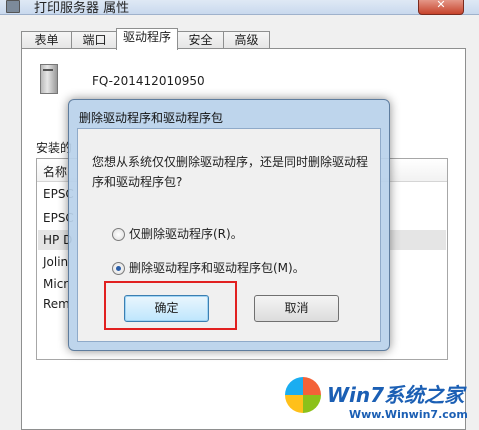 This screenshot has height=430, width=479. Describe the element at coordinates (296, 308) in the screenshot. I see `cancel-button: 取消` at that location.